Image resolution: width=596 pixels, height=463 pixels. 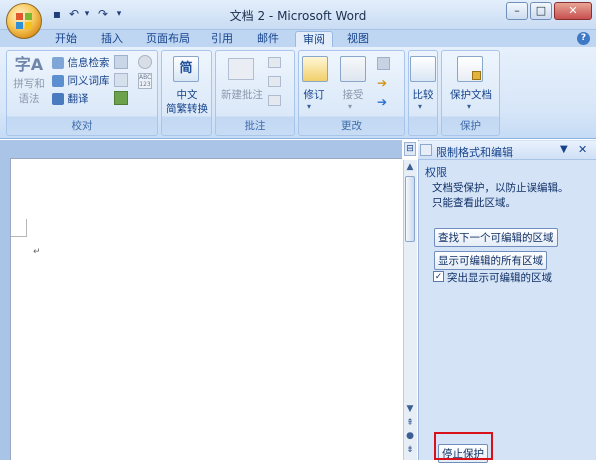 What do you see at coordinates (168, 39) in the screenshot?
I see `tab-page-layout: 页面布局` at bounding box center [168, 39].